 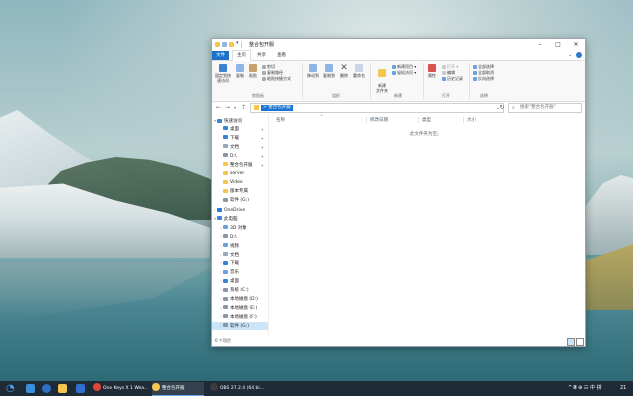 What do you see at coordinates (243, 107) in the screenshot?
I see `up-button: ↑` at bounding box center [243, 107].